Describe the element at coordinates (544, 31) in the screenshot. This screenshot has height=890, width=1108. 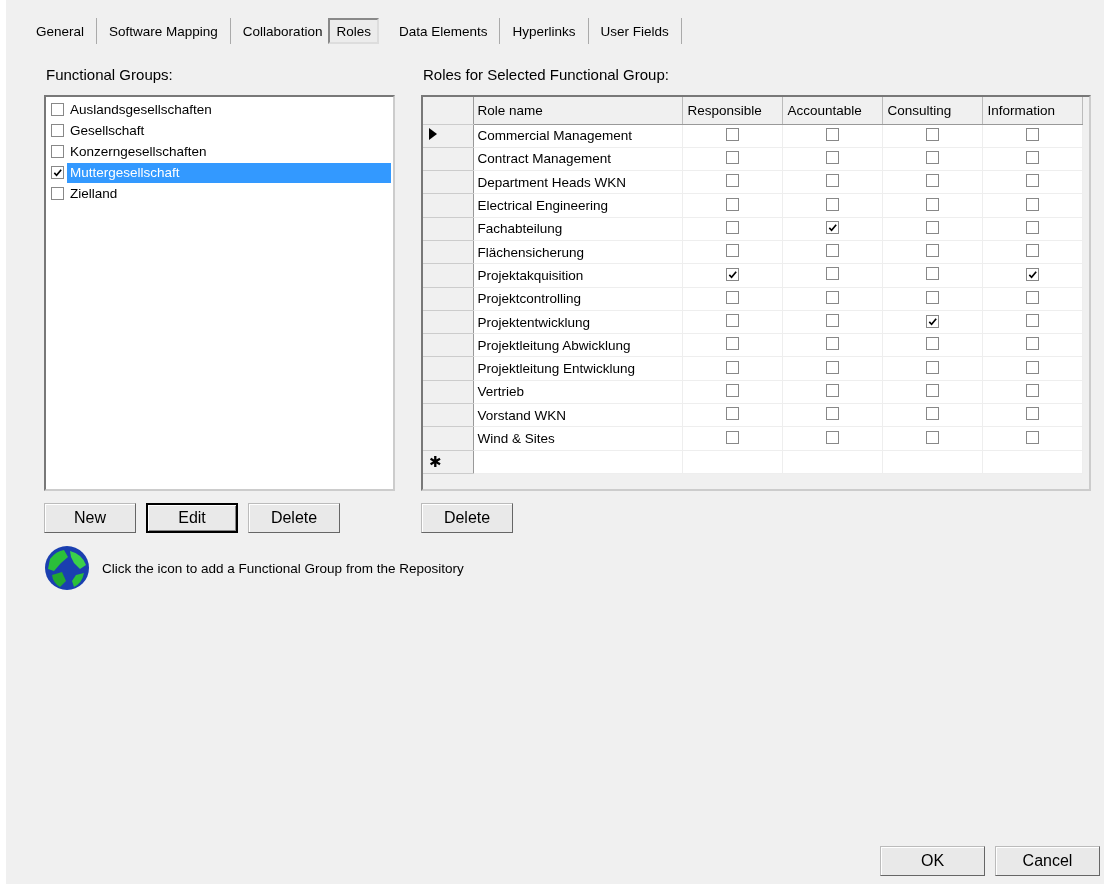
I see `tab: Hyperlinks` at that location.